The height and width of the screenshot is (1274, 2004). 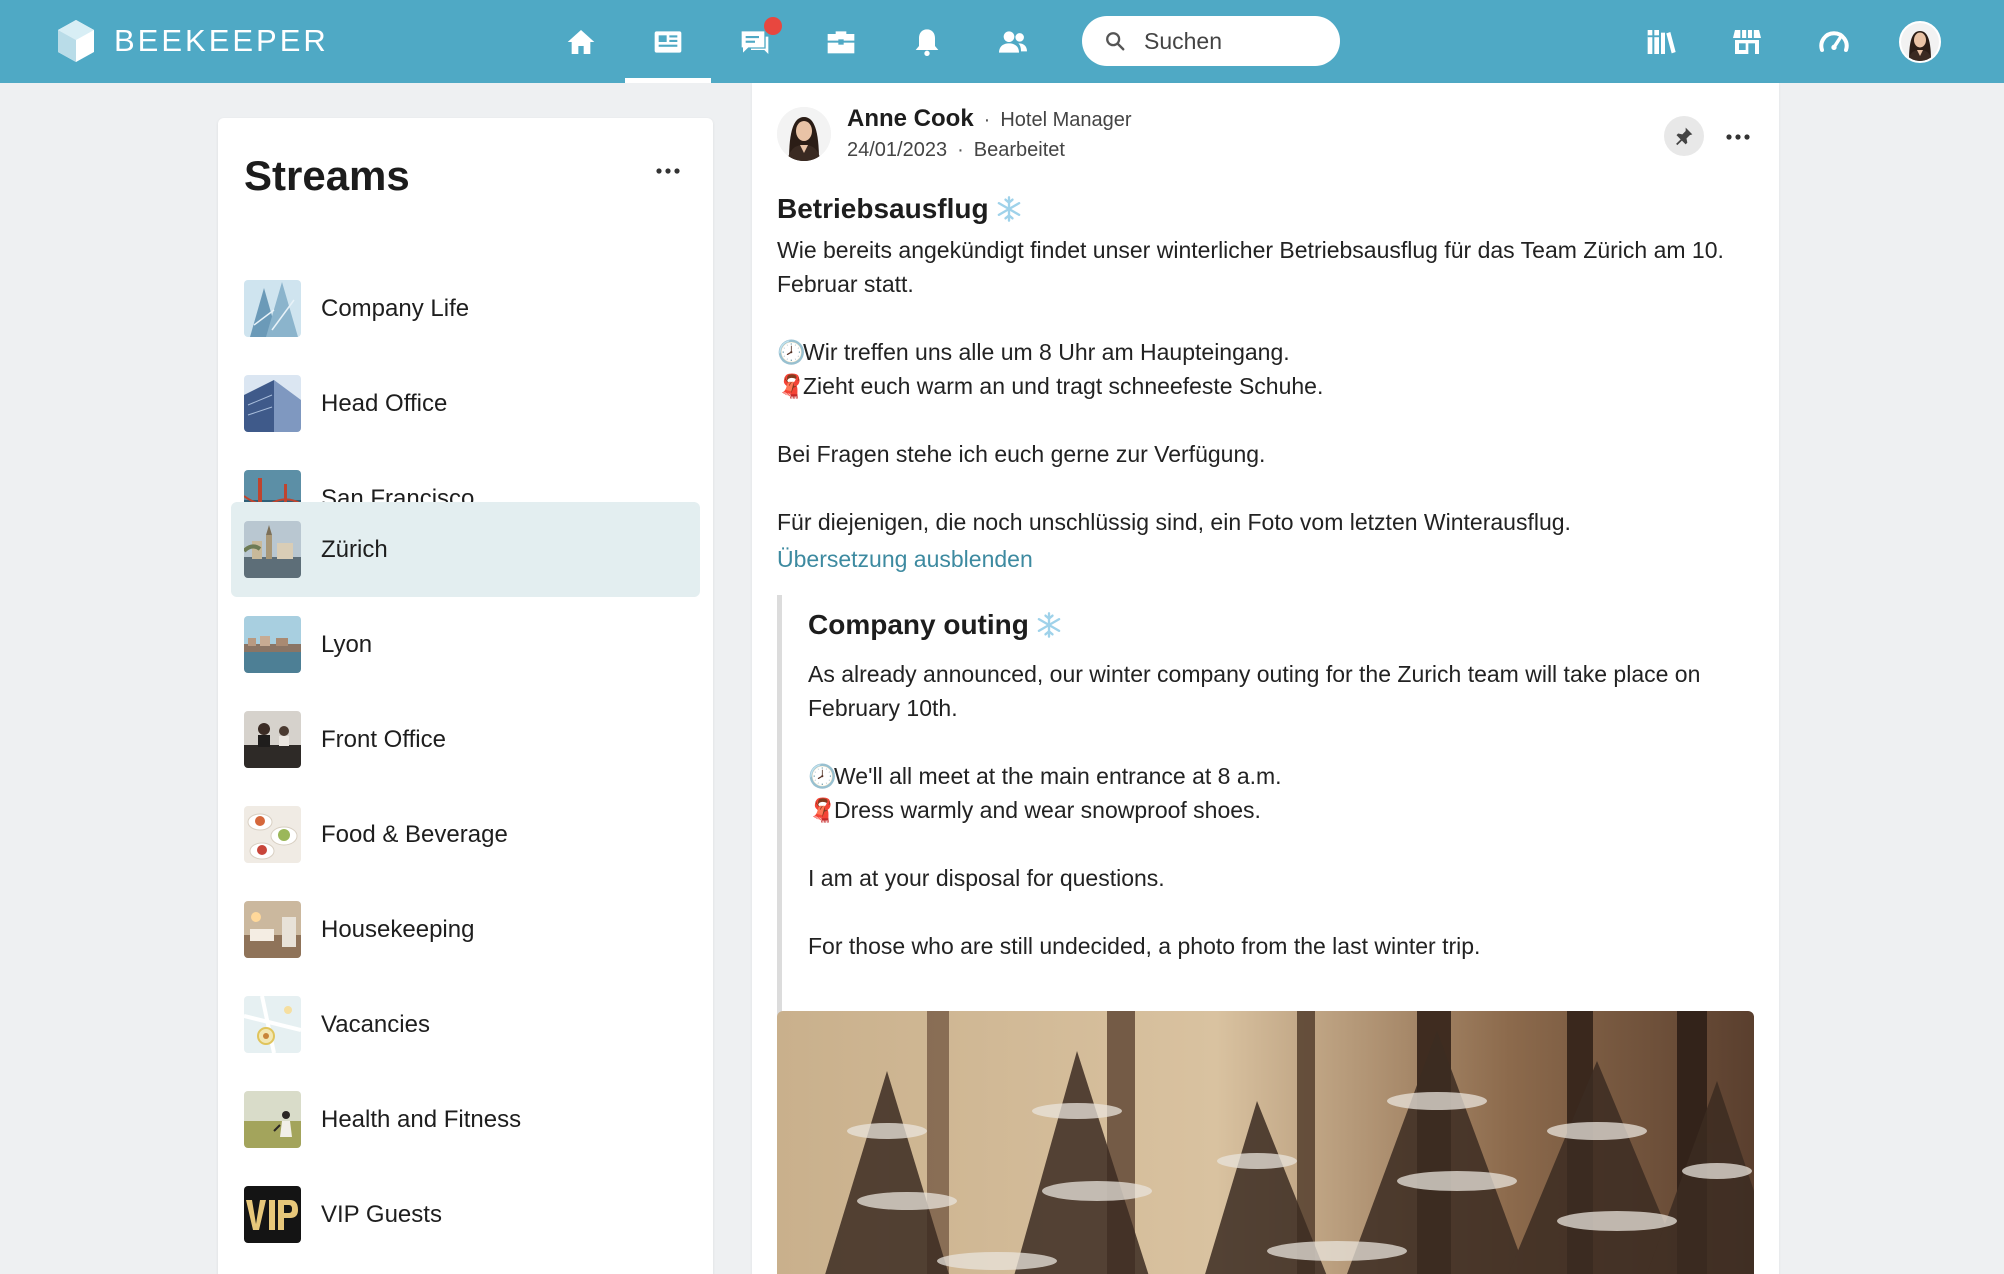 I want to click on search-bar, so click(x=1211, y=41).